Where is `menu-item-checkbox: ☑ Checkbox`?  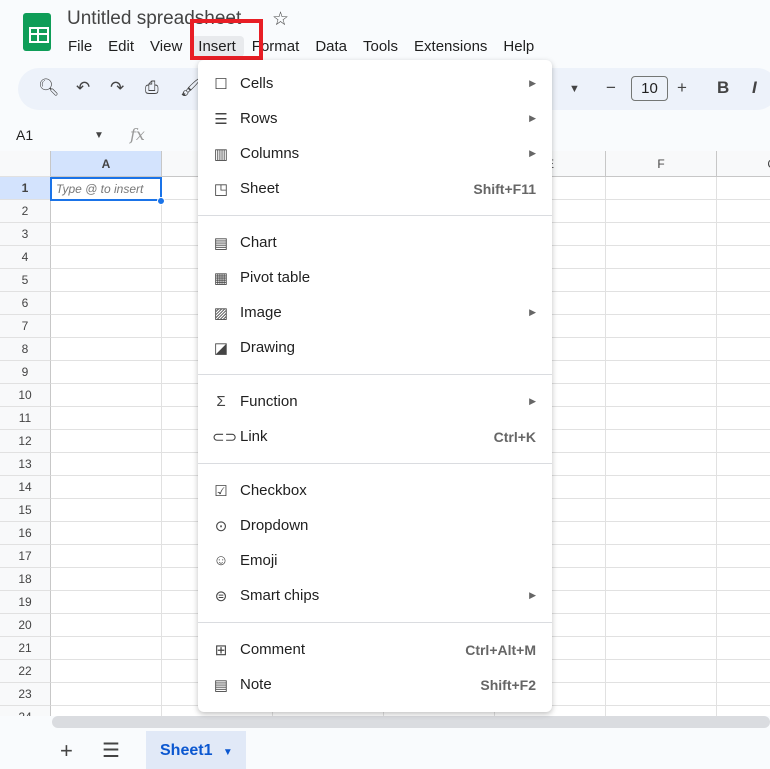
menu-item-checkbox: ☑ Checkbox is located at coordinates (375, 490).